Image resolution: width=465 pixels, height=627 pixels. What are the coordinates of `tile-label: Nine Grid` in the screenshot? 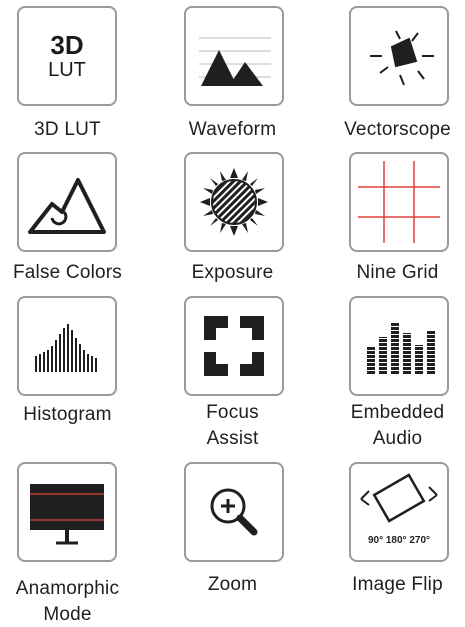 It's located at (397, 272).